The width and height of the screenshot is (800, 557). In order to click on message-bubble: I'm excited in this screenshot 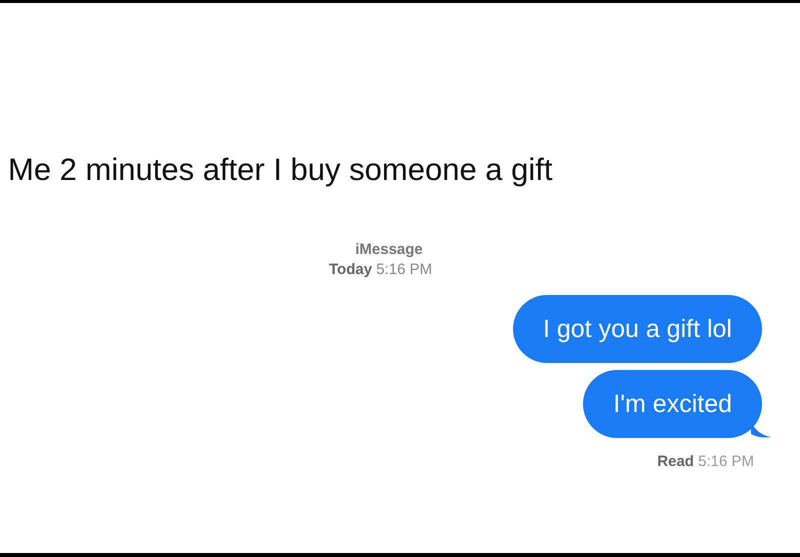, I will do `click(672, 404)`.